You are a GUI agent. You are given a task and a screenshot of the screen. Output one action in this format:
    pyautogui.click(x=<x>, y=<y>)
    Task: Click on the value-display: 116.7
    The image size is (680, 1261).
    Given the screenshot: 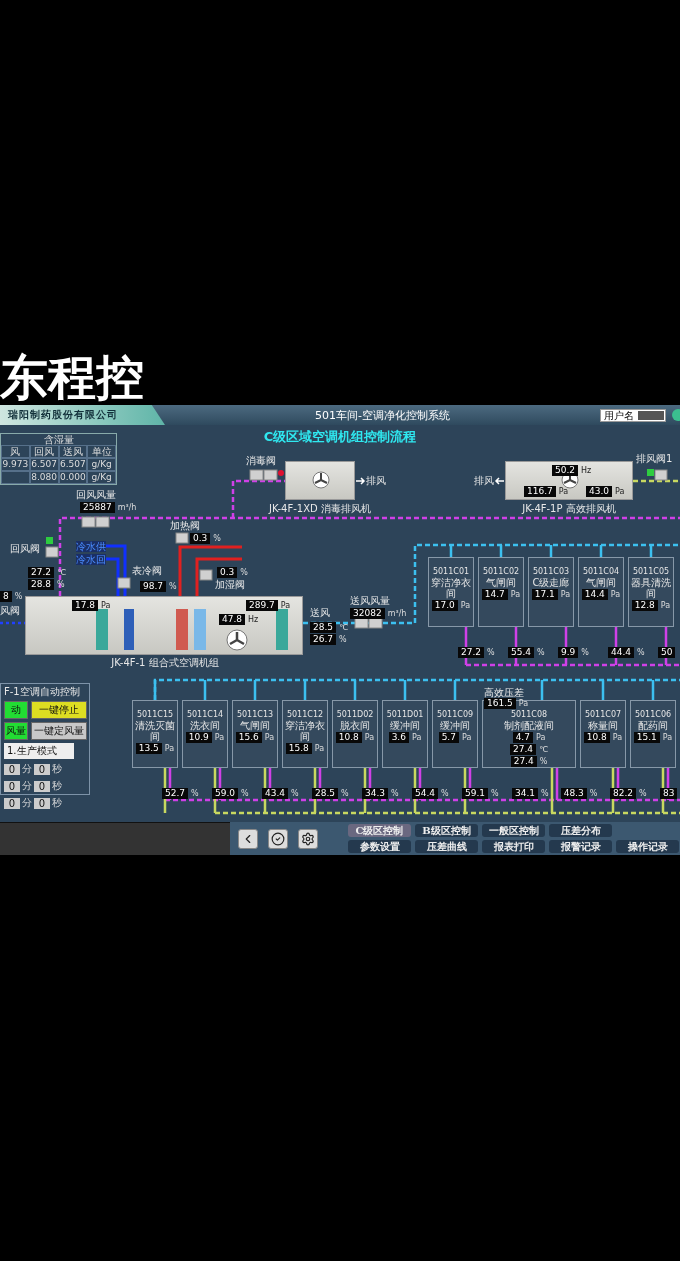 What is the action you would take?
    pyautogui.click(x=540, y=491)
    